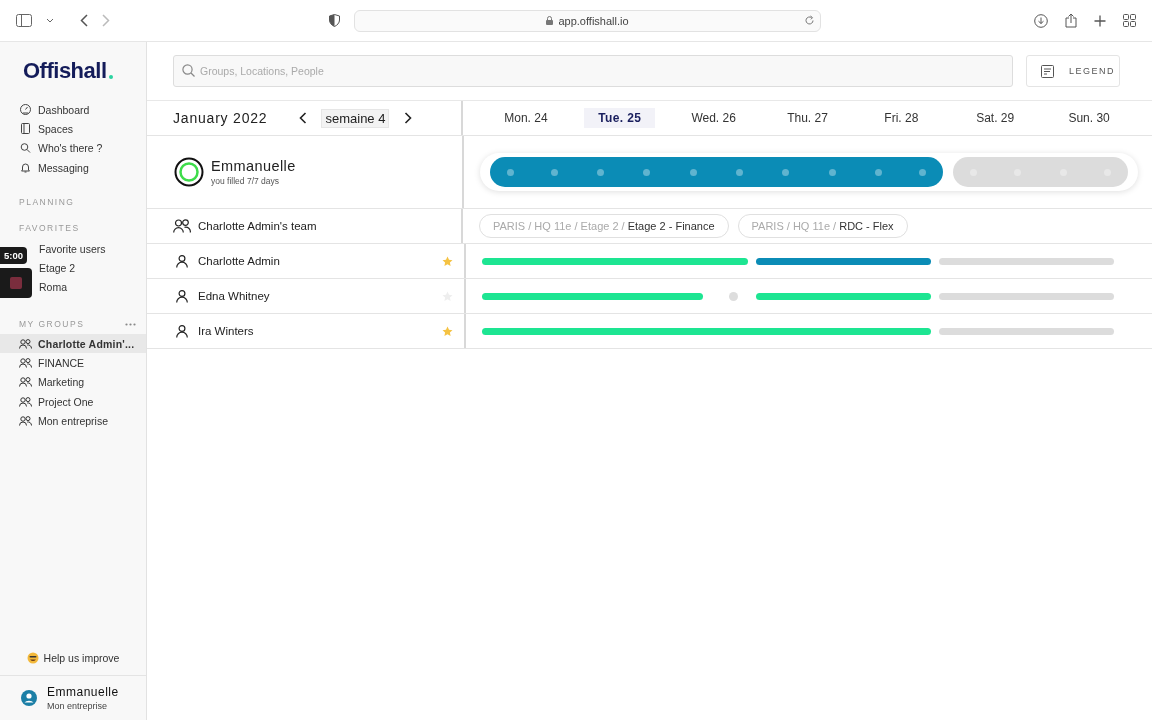 This screenshot has width=1152, height=720. What do you see at coordinates (16, 283) in the screenshot?
I see `stop-recording-button` at bounding box center [16, 283].